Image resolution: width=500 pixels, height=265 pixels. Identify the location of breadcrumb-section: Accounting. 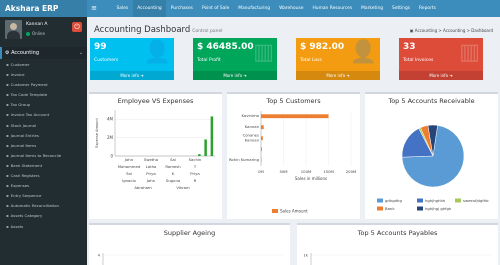
(454, 30).